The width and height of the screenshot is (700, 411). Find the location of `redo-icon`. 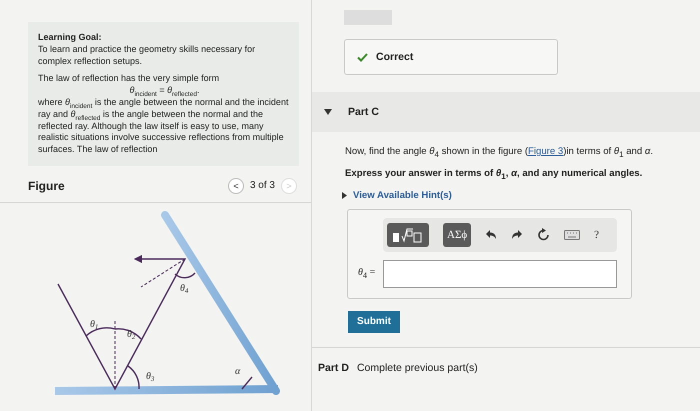

redo-icon is located at coordinates (517, 234).